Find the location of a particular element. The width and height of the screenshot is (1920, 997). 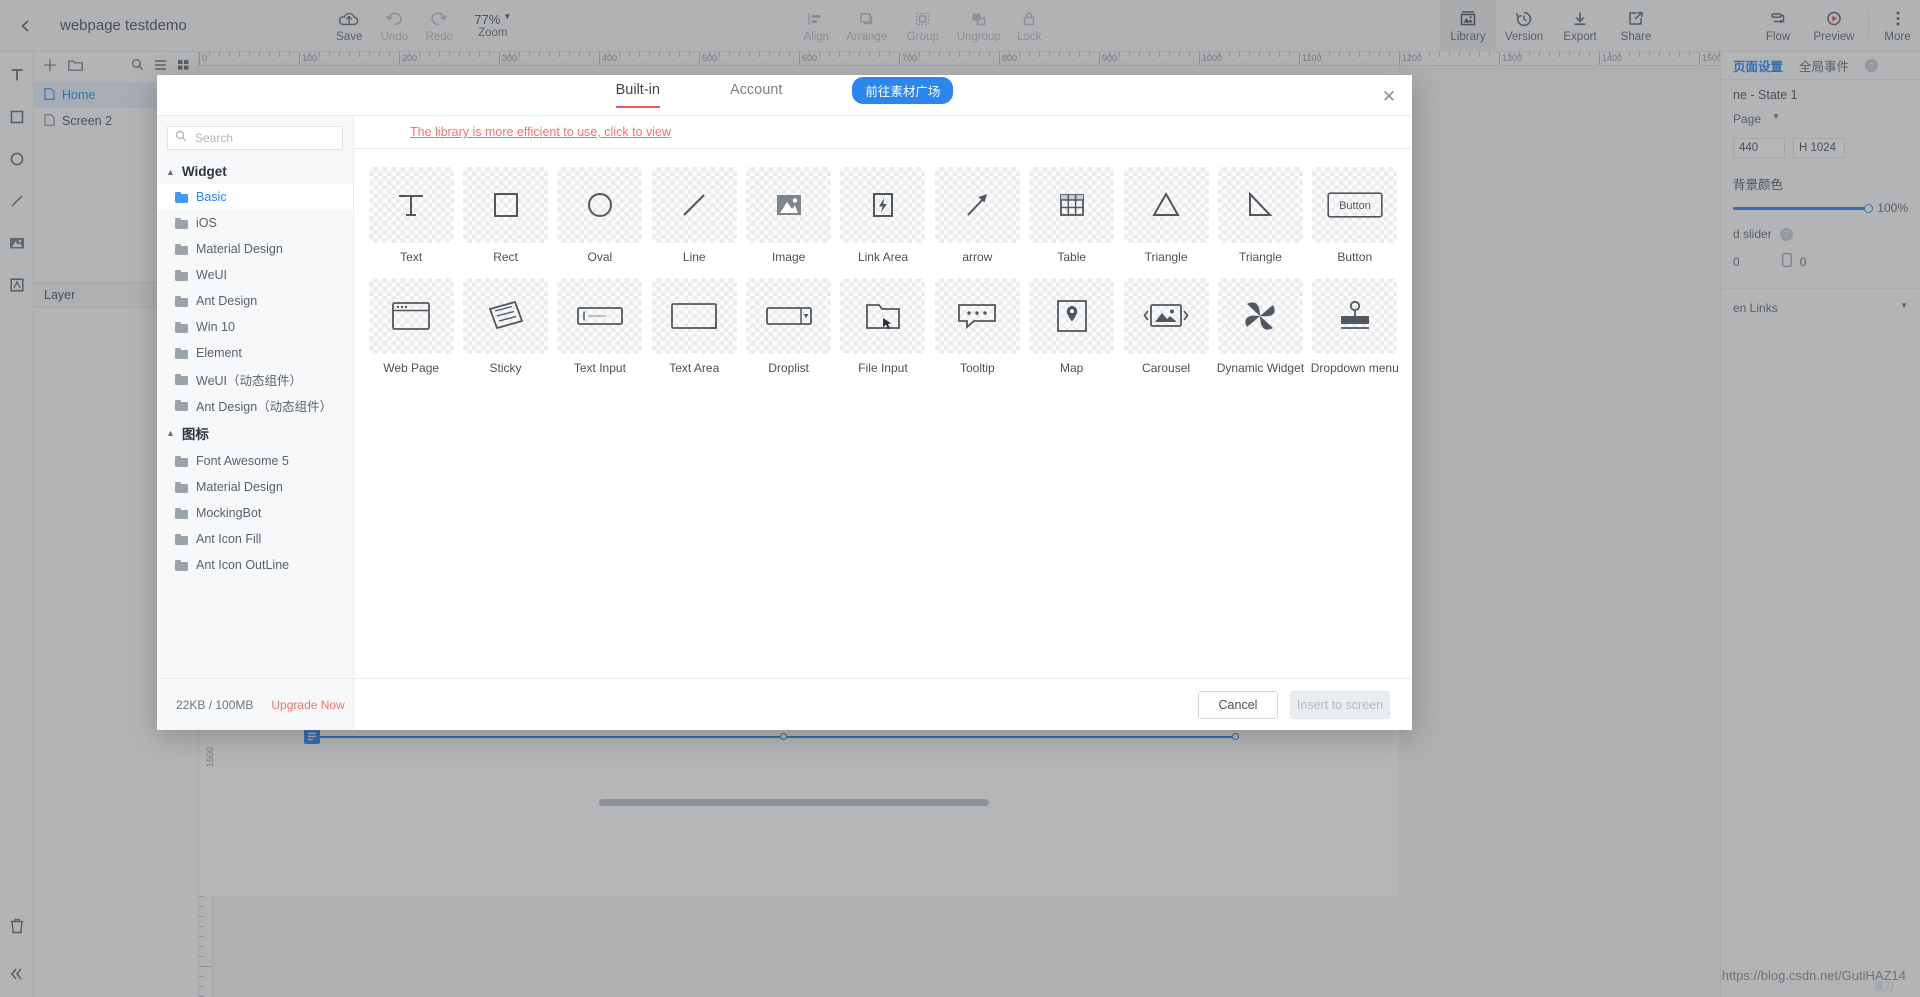

sidebar-item-win10: Win 10 is located at coordinates (255, 327).